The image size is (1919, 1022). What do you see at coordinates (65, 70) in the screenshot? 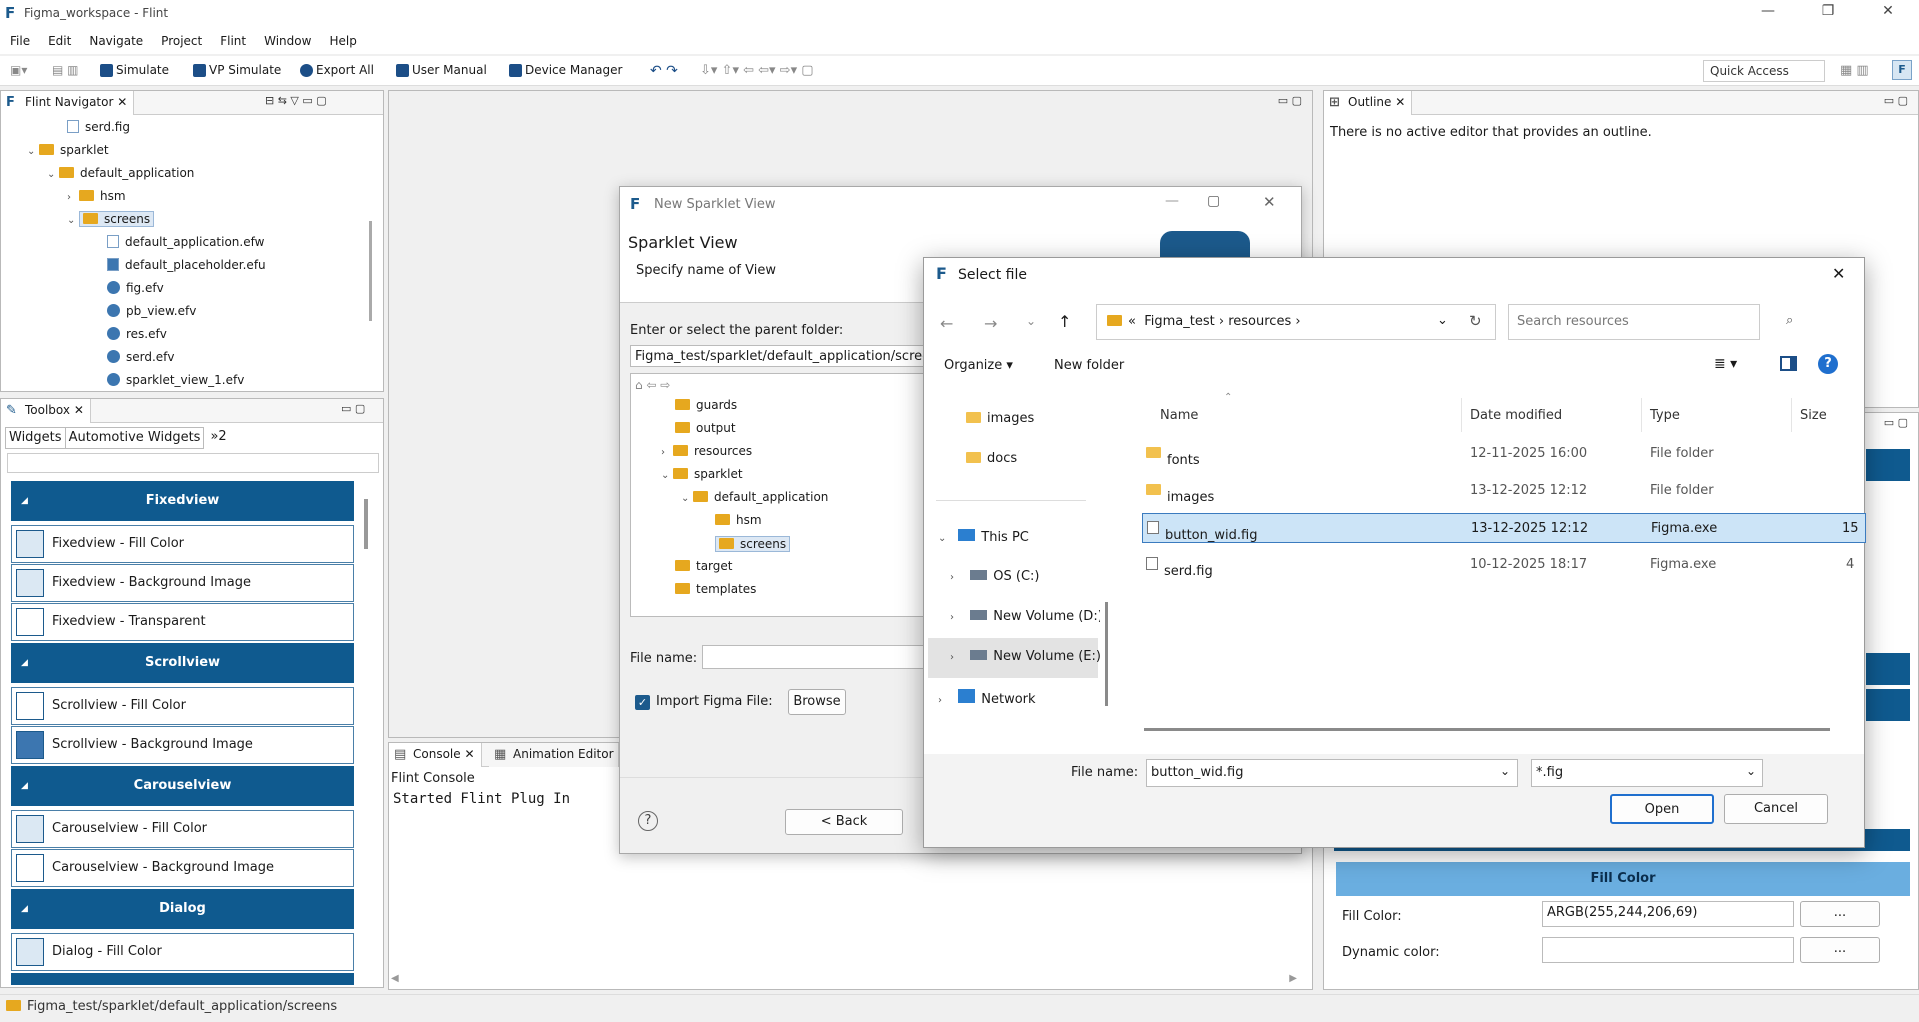
I see `save-icon: ▤ ▥` at bounding box center [65, 70].